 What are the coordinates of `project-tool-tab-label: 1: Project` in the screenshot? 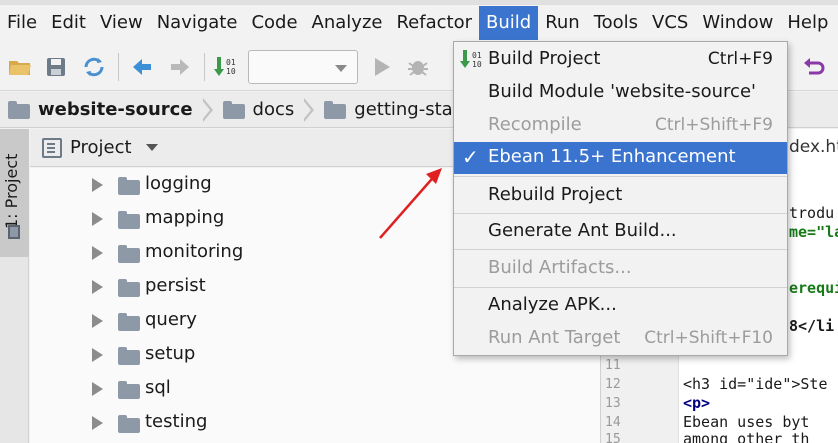 It's located at (11, 191).